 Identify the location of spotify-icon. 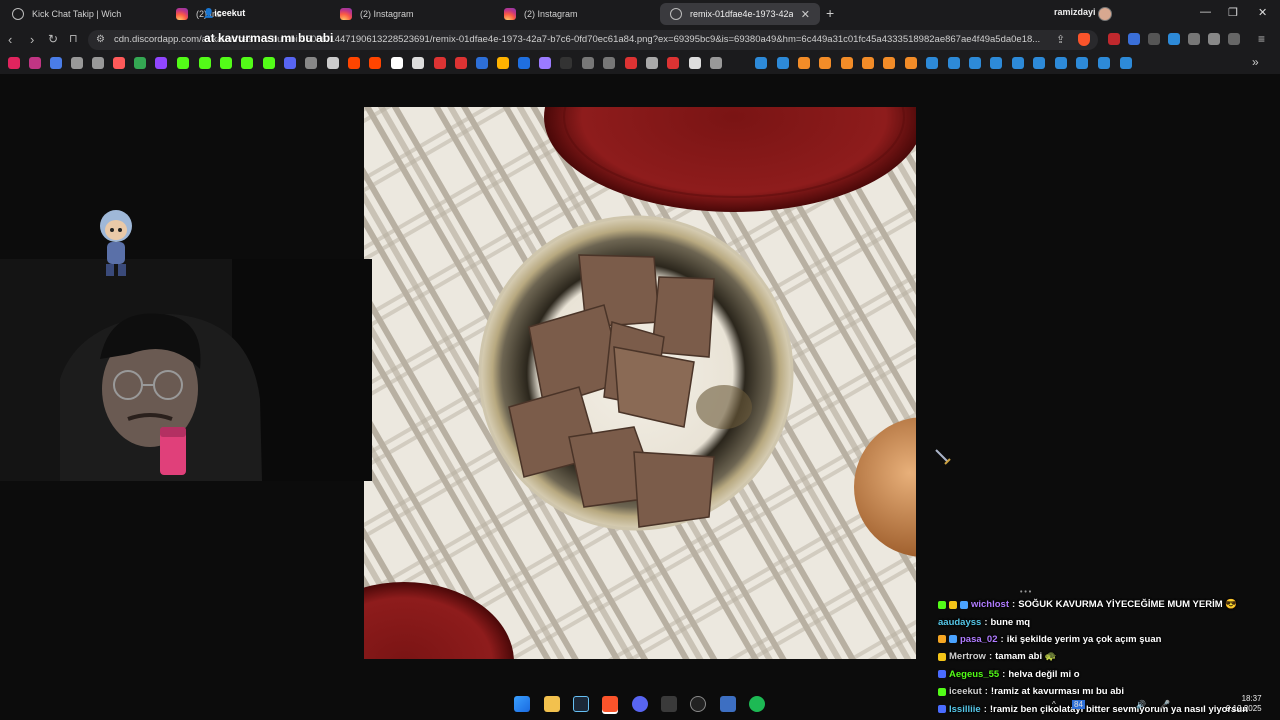
(757, 704).